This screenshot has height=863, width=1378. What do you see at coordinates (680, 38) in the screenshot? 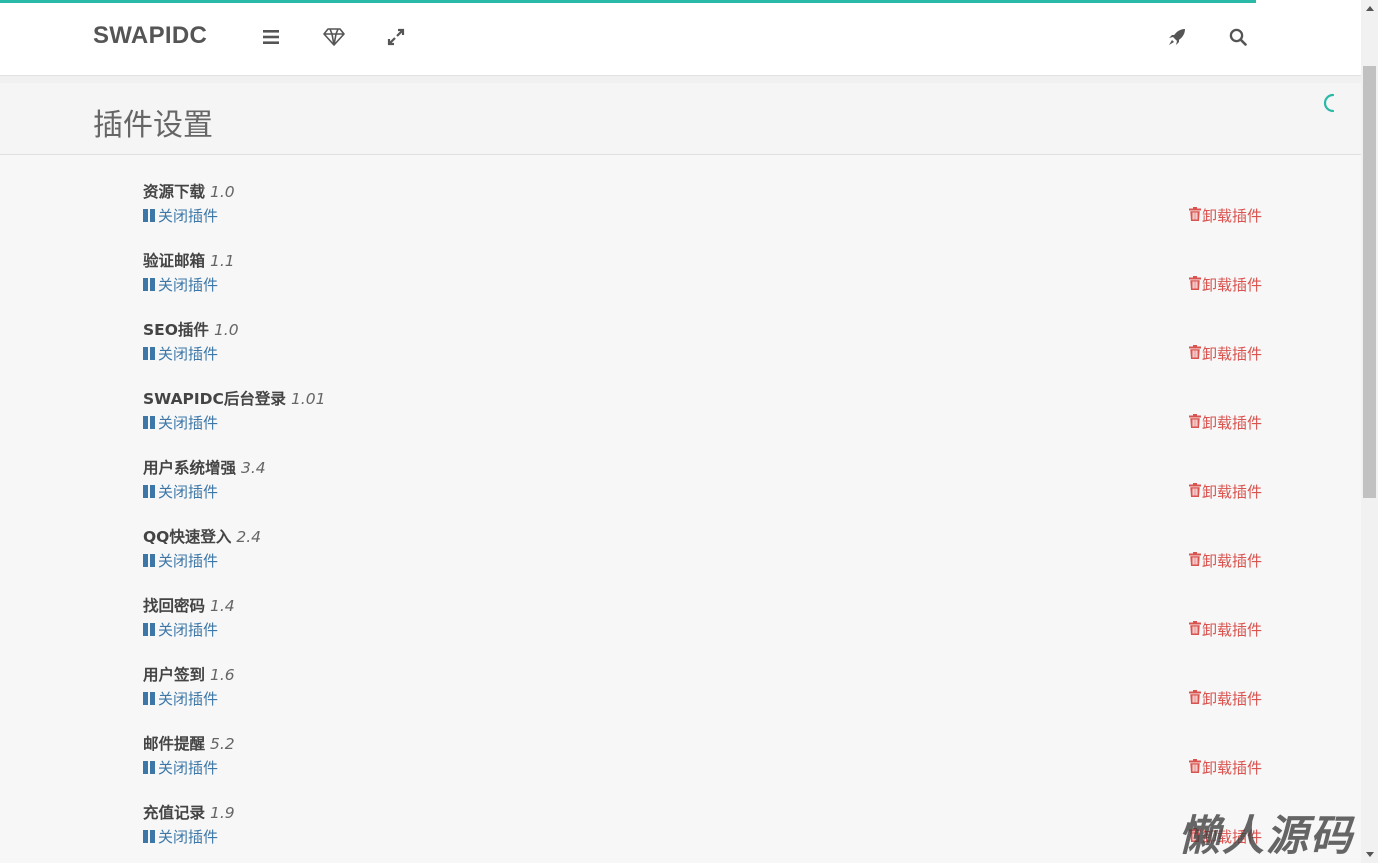
I see `top-navbar: SWAPIDC` at bounding box center [680, 38].